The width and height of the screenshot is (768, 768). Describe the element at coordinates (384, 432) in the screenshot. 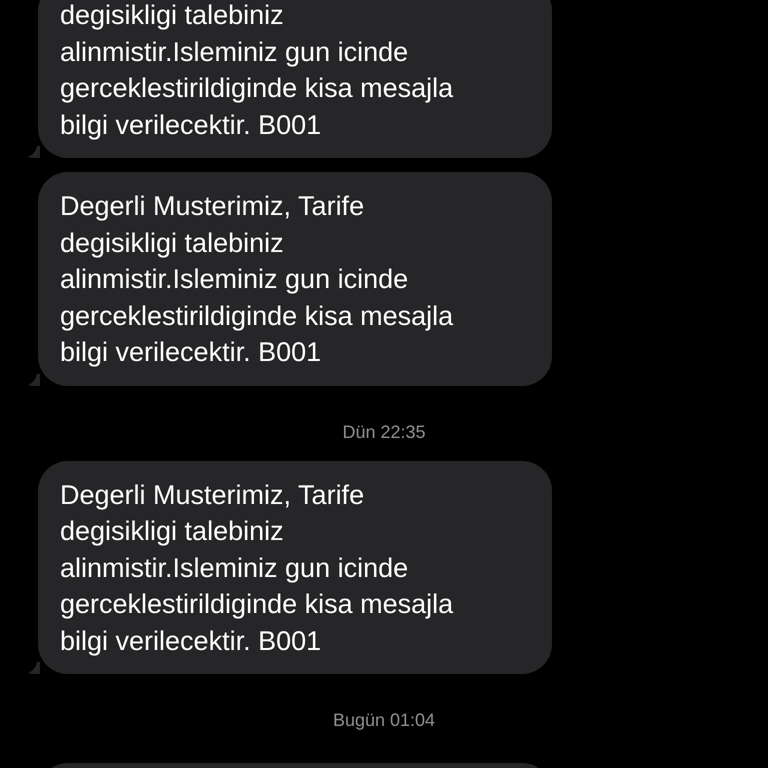

I see `timestamp: Dün 22:35` at that location.